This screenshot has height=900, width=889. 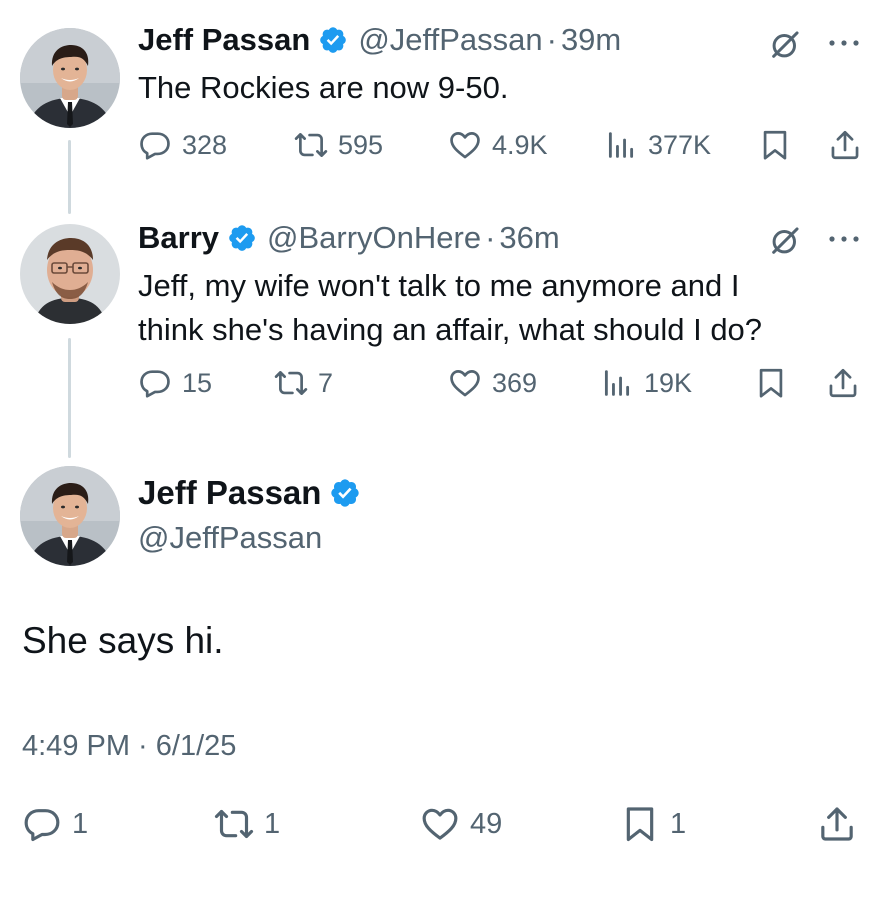 I want to click on reply-count: 328, so click(x=205, y=144).